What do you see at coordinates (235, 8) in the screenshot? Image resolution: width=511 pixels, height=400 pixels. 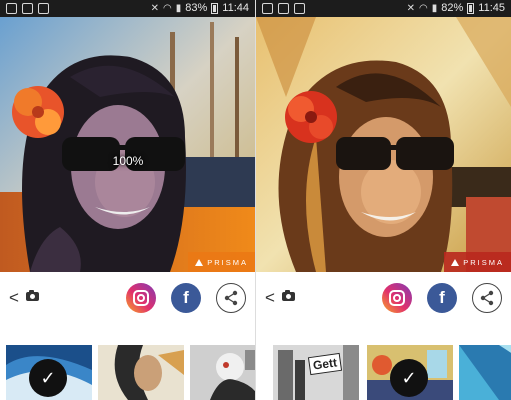 I see `clock: 11:44` at bounding box center [235, 8].